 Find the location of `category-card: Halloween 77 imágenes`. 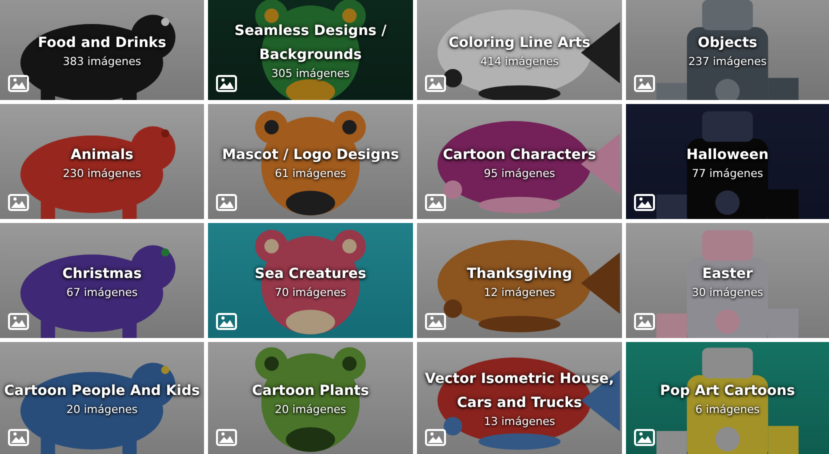

category-card: Halloween 77 imágenes is located at coordinates (727, 161).